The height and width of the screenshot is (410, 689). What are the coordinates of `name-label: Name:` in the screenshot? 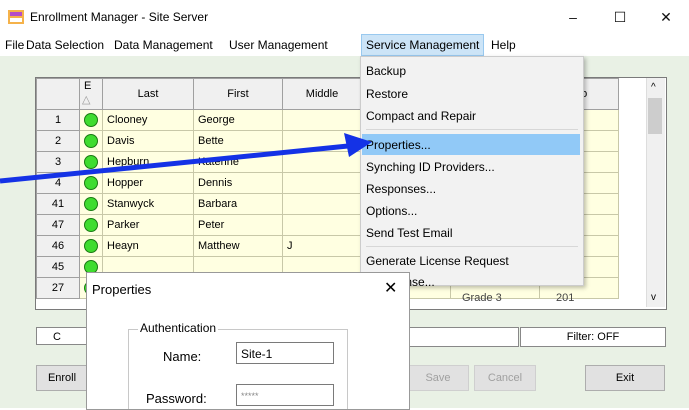 It's located at (182, 356).